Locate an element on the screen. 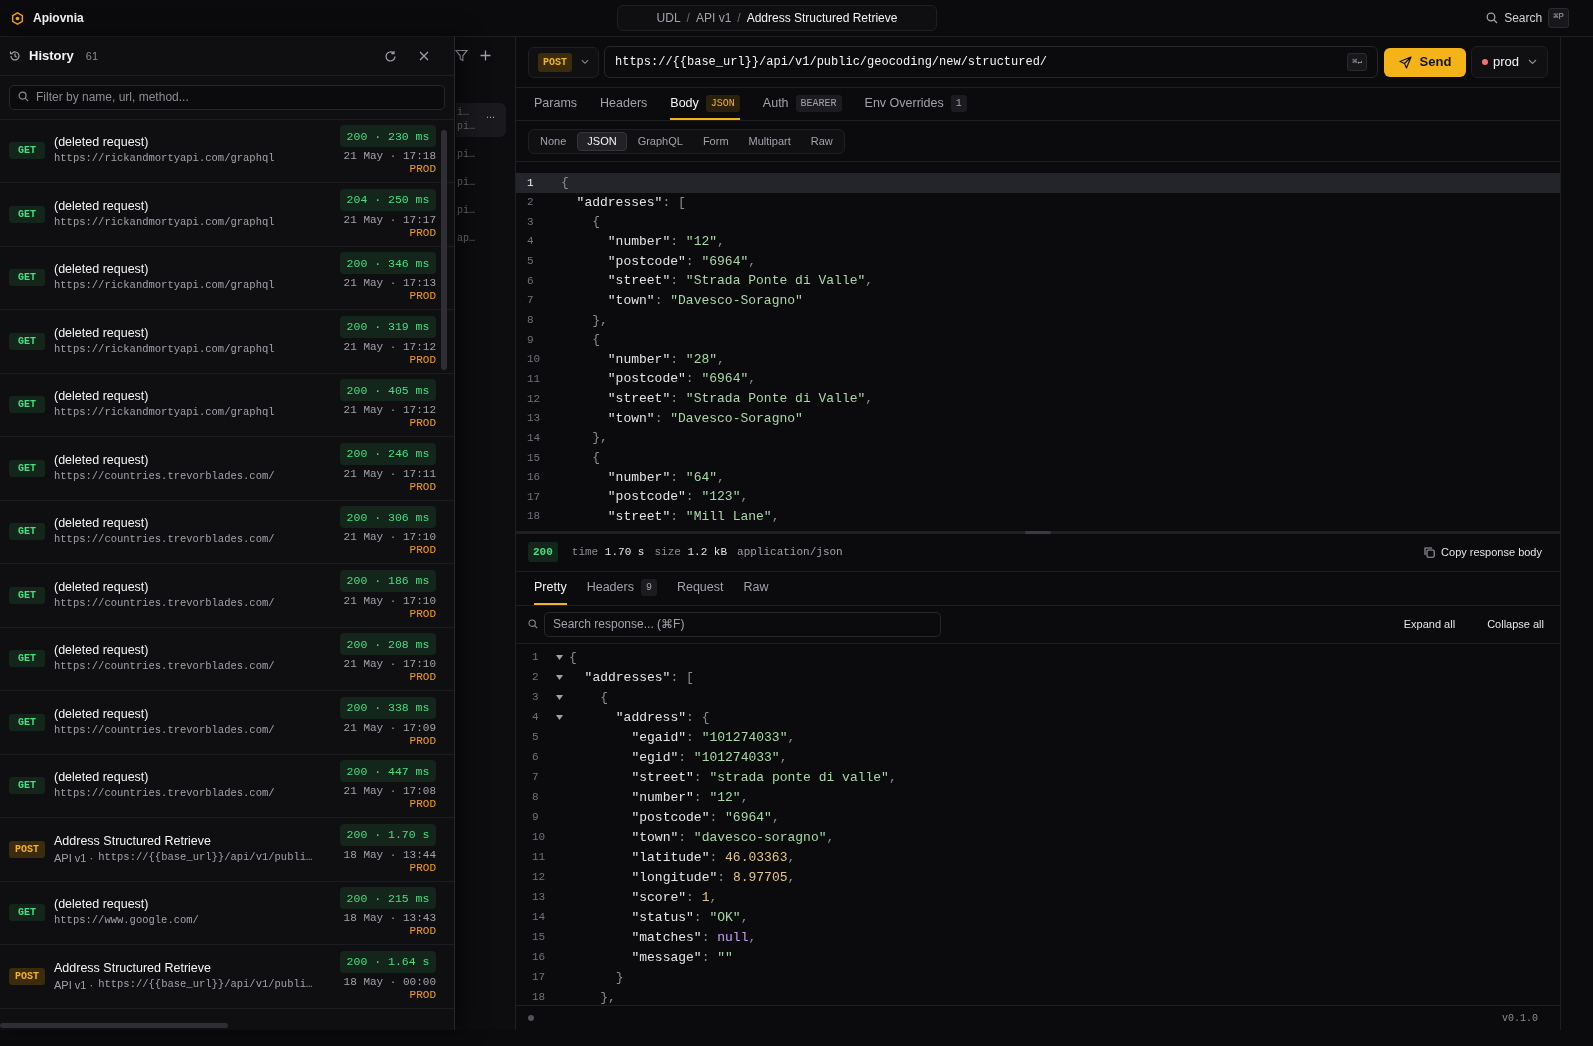 This screenshot has height=1046, width=1593. method-select: POST is located at coordinates (563, 62).